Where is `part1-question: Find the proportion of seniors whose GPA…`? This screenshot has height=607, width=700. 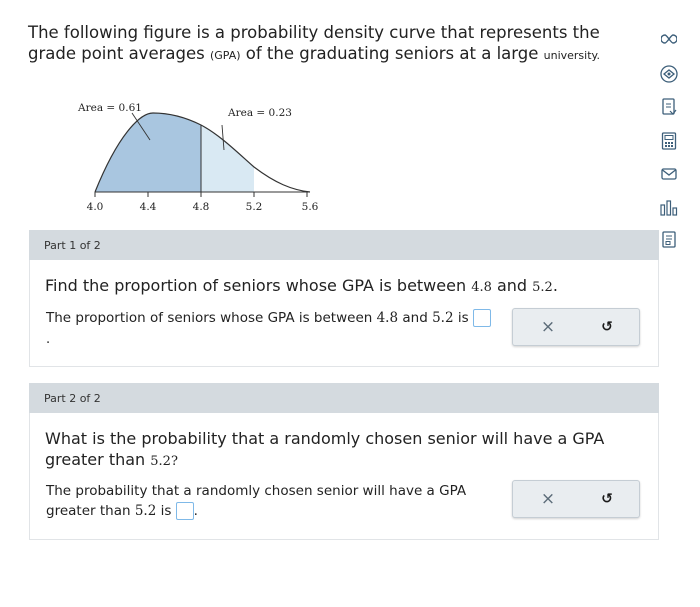
part1-question: Find the proportion of seniors whose GPA… is located at coordinates (301, 285).